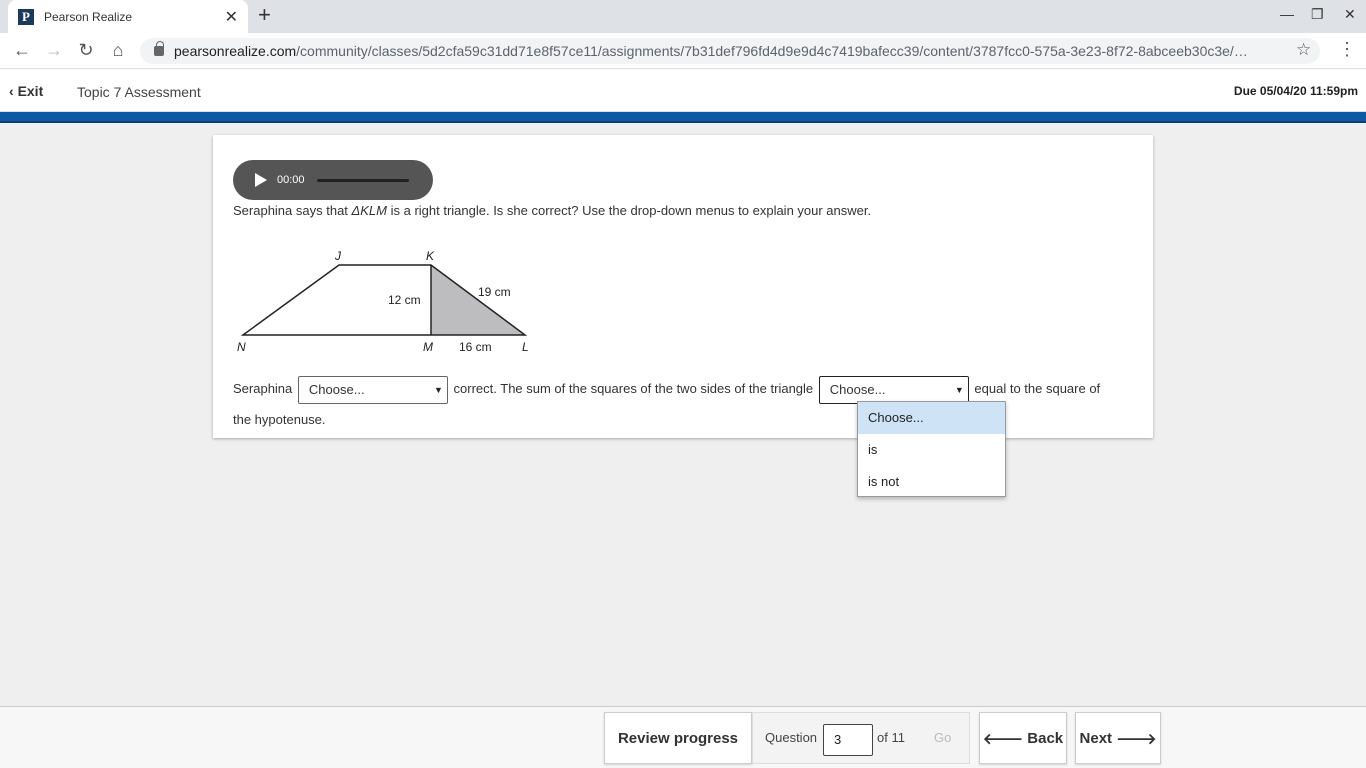  I want to click on answer-text-1: Seraphina, so click(263, 388).